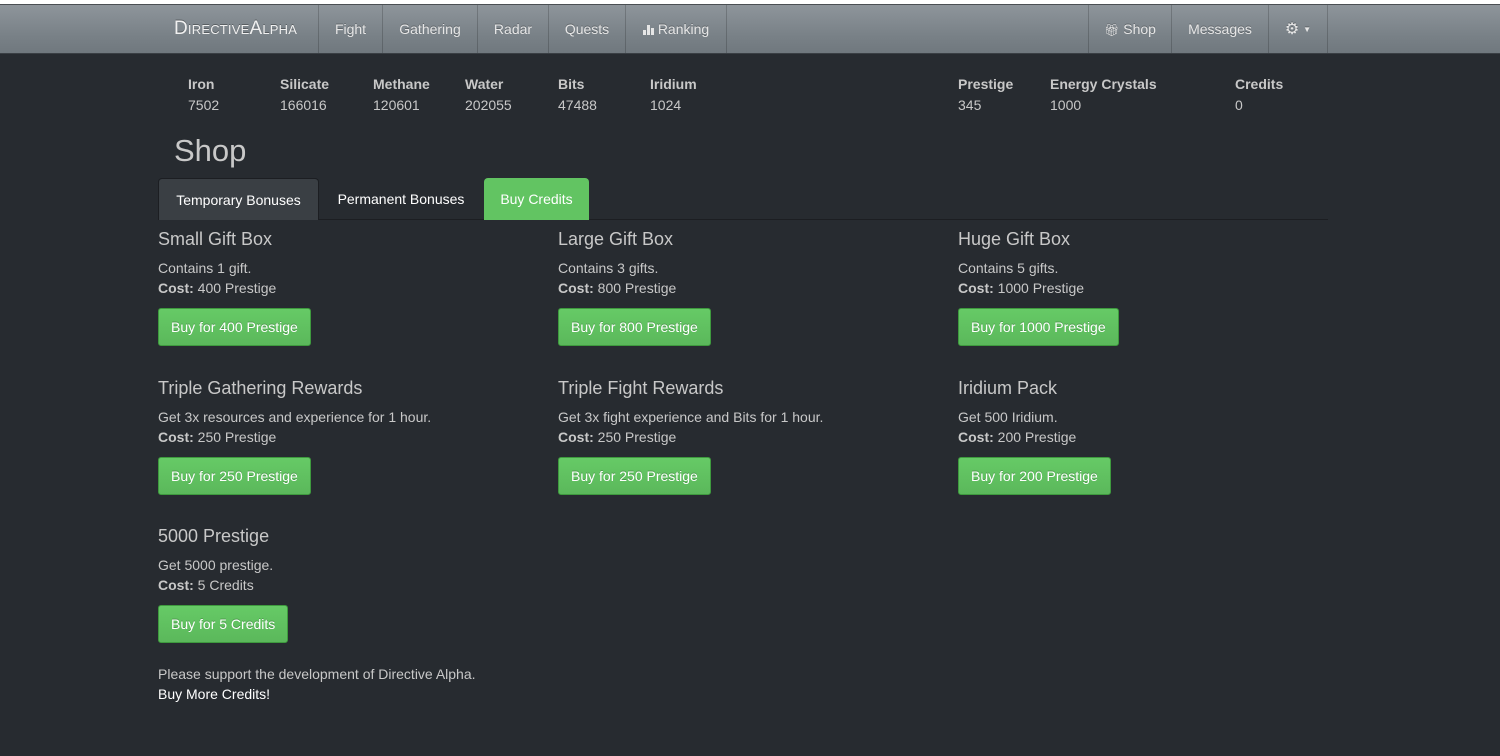 The width and height of the screenshot is (1500, 756). Describe the element at coordinates (666, 105) in the screenshot. I see `resource-value: 1024` at that location.